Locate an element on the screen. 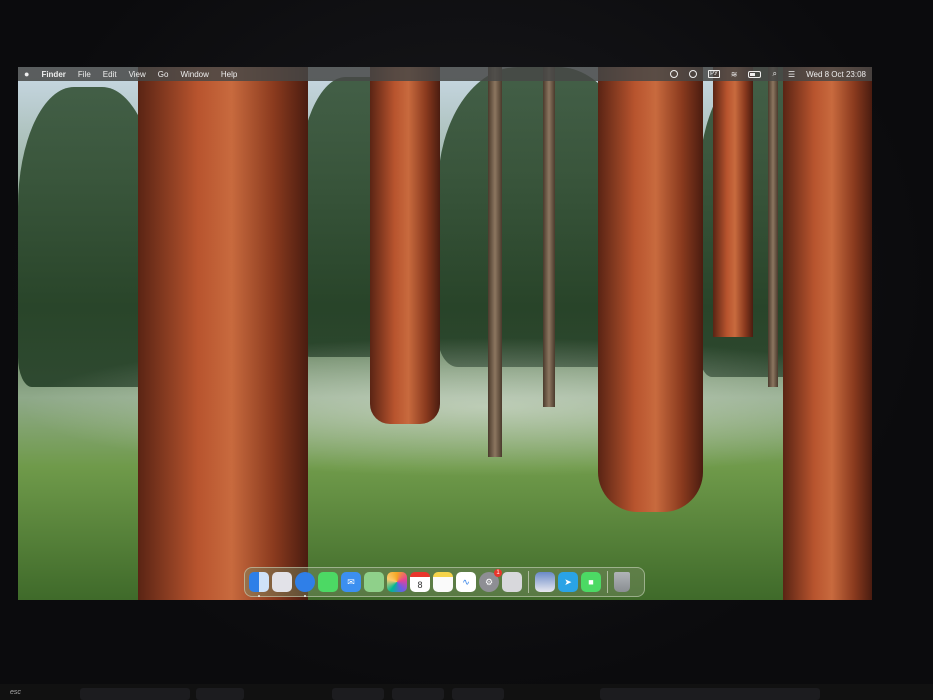 Image resolution: width=933 pixels, height=700 pixels. dock-photos-icon is located at coordinates (397, 582).